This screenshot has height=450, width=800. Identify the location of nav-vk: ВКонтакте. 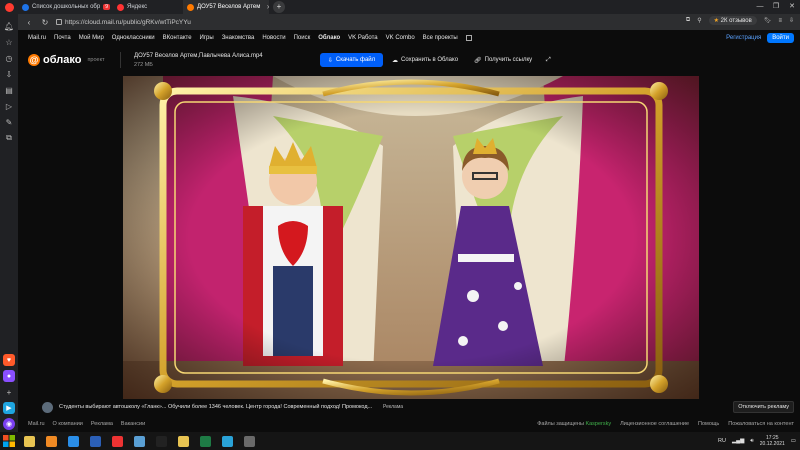
(177, 38).